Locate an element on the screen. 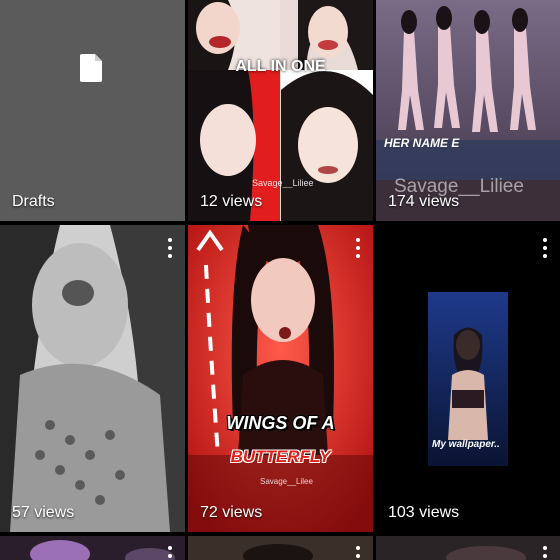 The height and width of the screenshot is (560, 560). overlay-caption-line2: BUTTERFLY is located at coordinates (280, 456).